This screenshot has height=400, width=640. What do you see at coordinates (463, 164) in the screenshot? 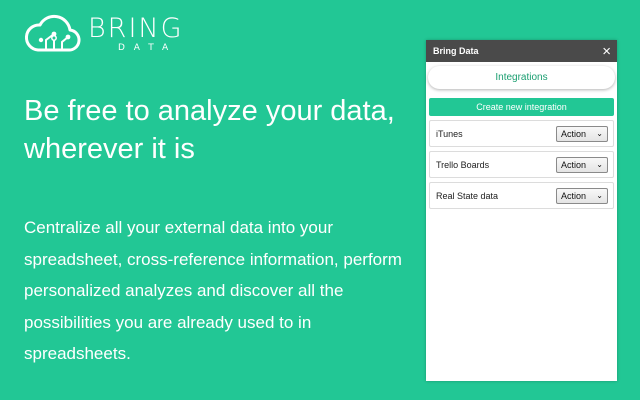
I see `integration-name: Trello Boards` at bounding box center [463, 164].